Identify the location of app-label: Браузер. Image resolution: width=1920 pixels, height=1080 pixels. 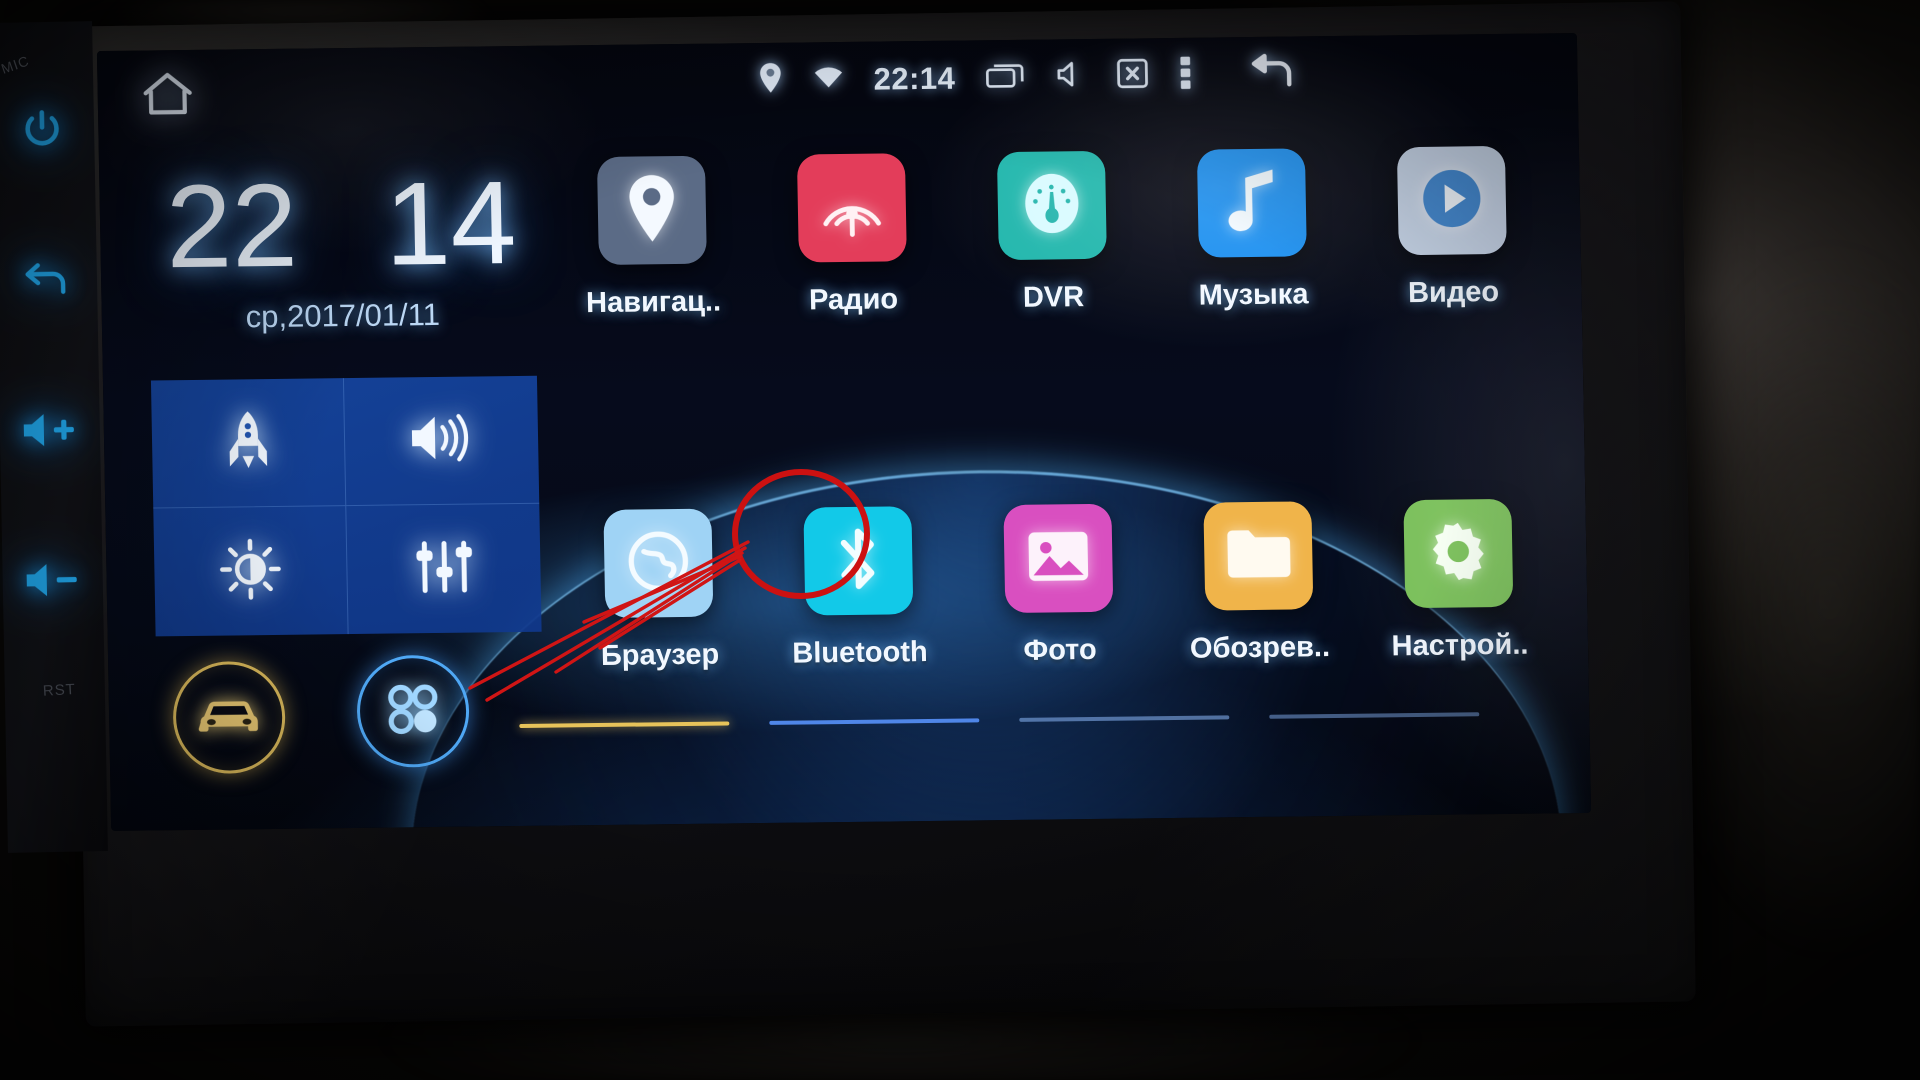
(660, 655).